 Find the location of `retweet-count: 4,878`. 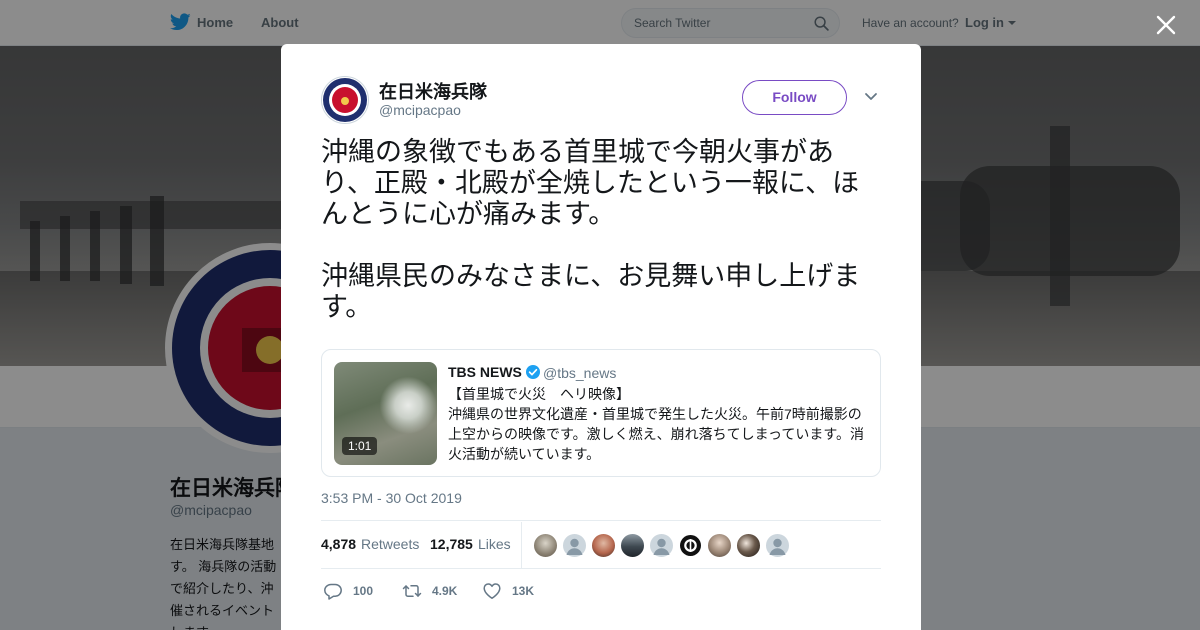

retweet-count: 4,878 is located at coordinates (338, 544).